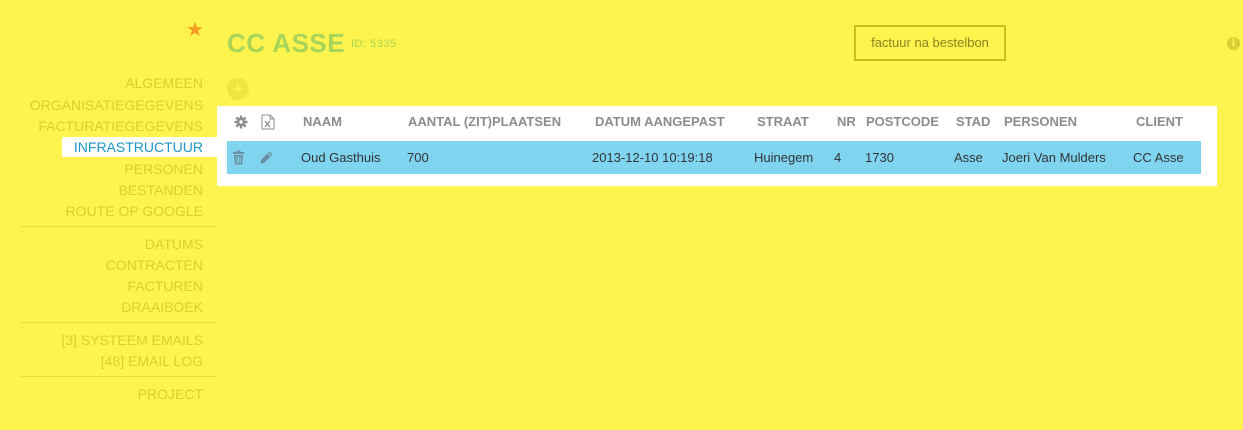 Image resolution: width=1243 pixels, height=430 pixels. I want to click on column-header-postcode: POSTCODE, so click(902, 122).